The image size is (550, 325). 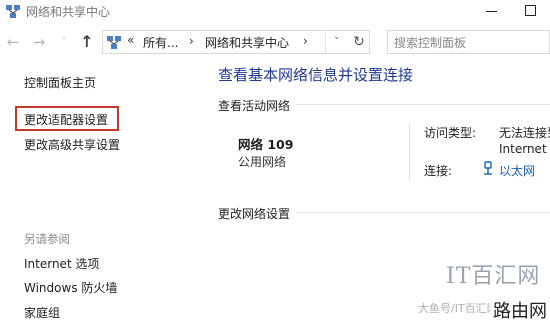 What do you see at coordinates (524, 133) in the screenshot?
I see `access-type-value: 无法连接到` at bounding box center [524, 133].